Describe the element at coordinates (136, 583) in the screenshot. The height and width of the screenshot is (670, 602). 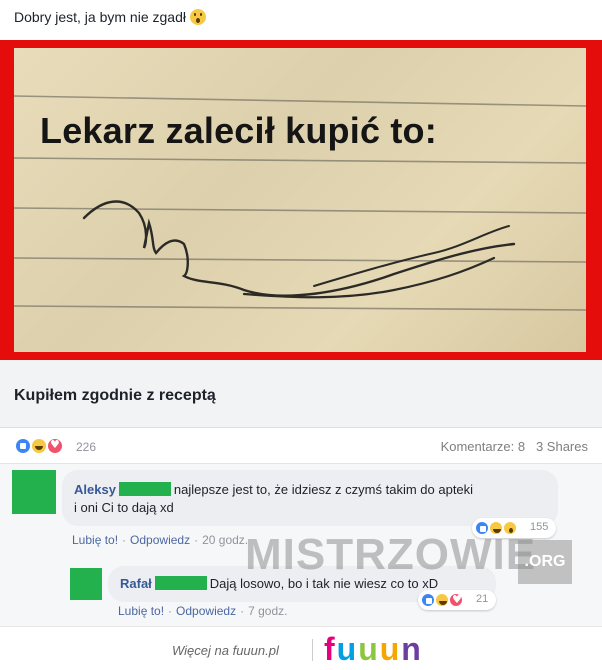
I see `reply-author: Rafał` at that location.